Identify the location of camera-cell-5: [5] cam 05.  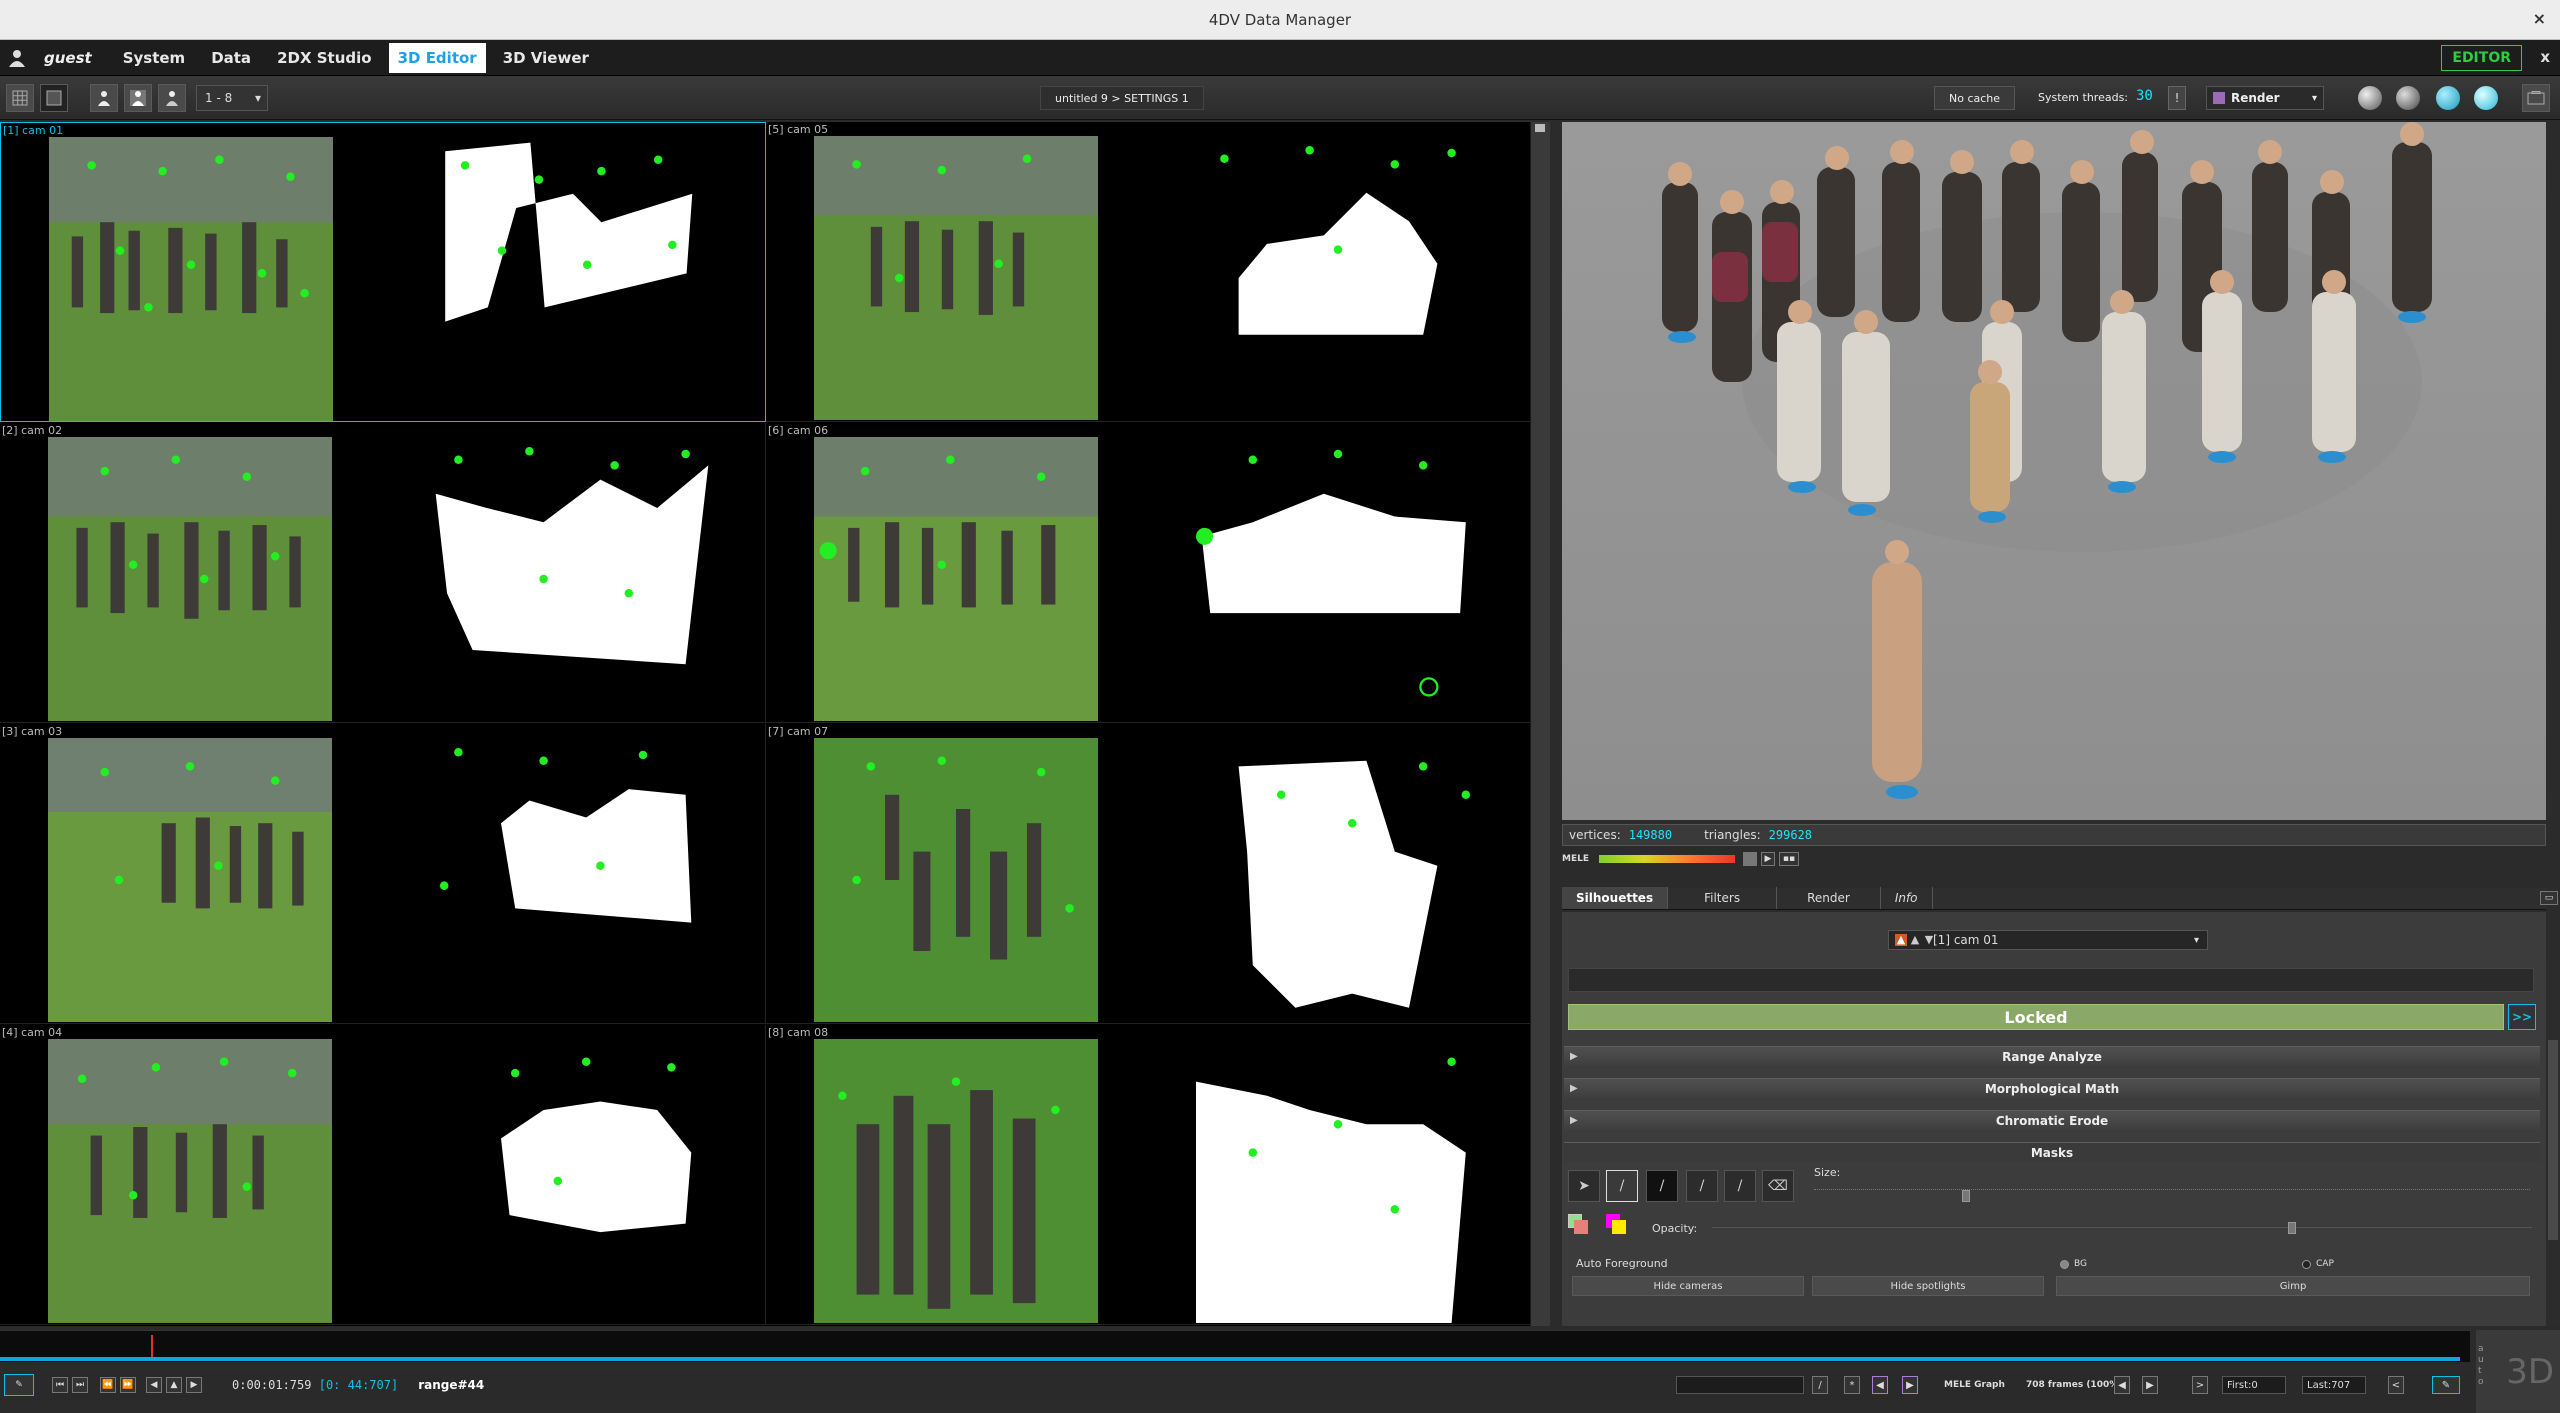
(1149, 272).